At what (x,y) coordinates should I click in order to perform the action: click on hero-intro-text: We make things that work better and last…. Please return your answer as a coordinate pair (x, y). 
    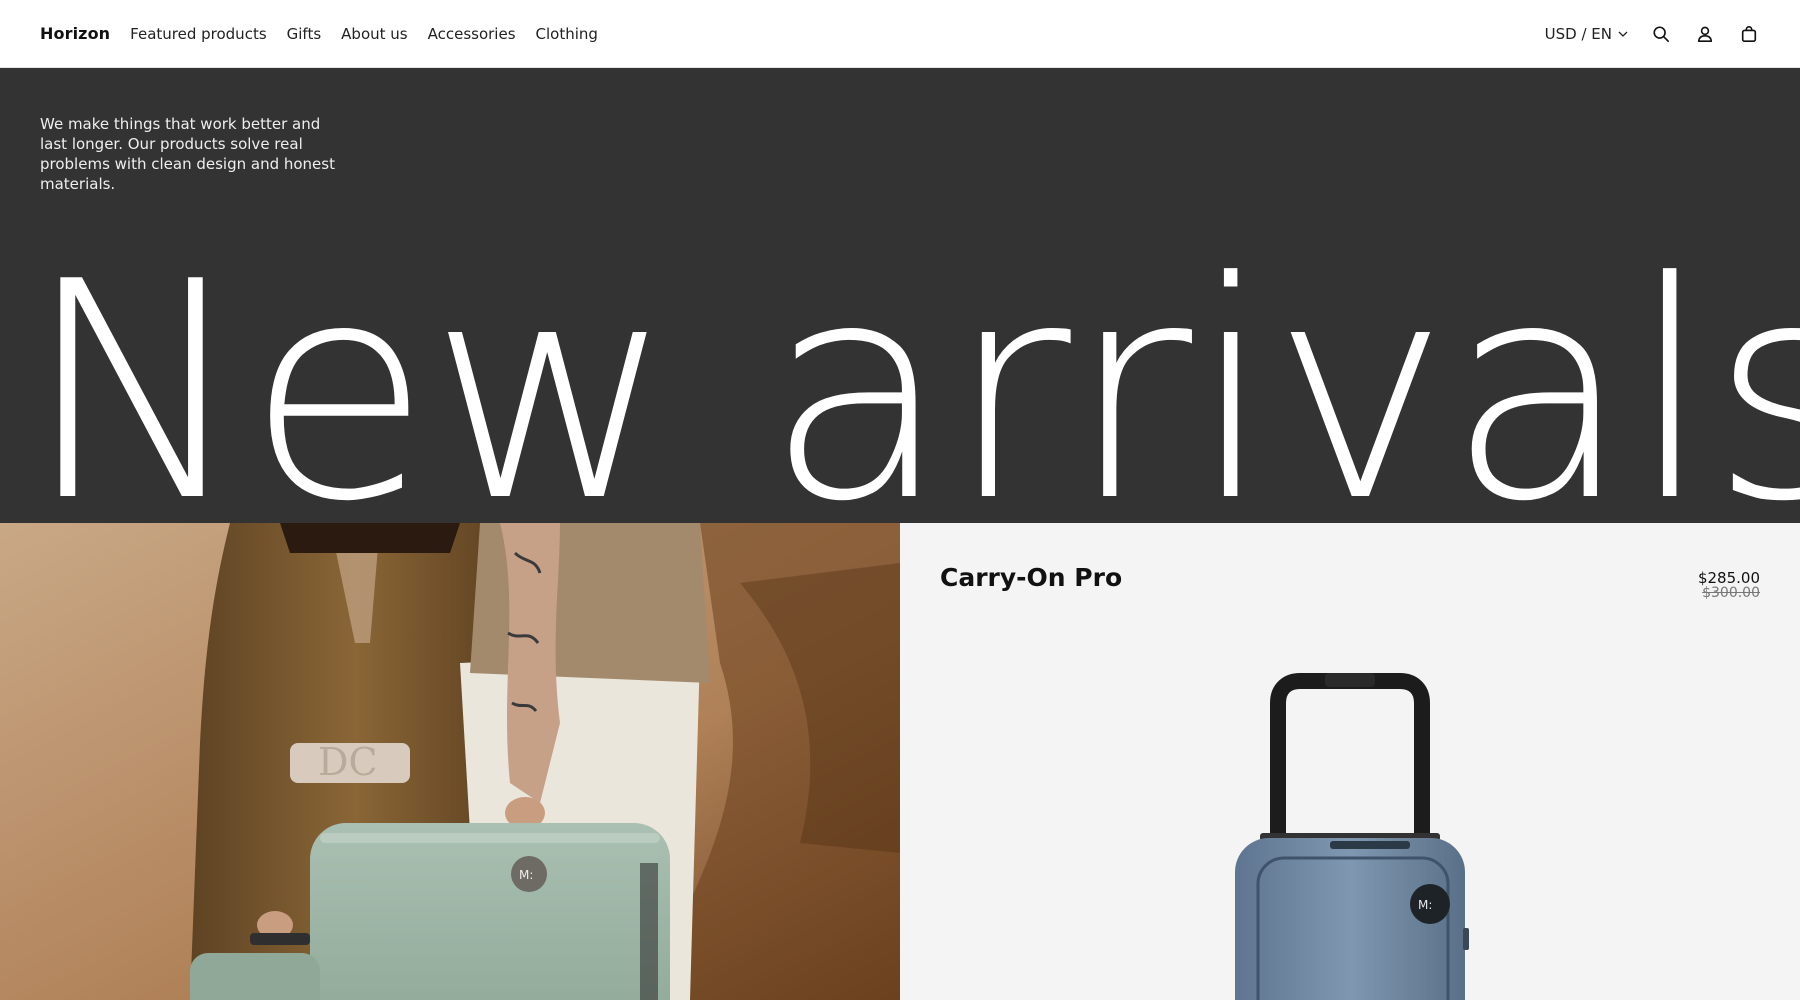
    Looking at the image, I should click on (187, 154).